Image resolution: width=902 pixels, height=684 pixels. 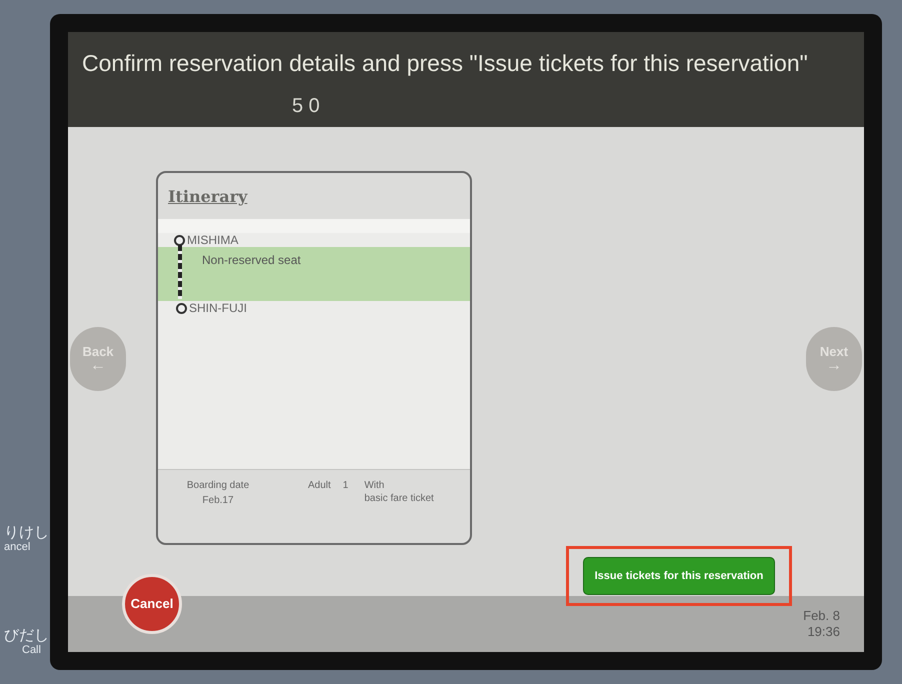 What do you see at coordinates (208, 197) in the screenshot?
I see `itinerary-title: Itinerary` at bounding box center [208, 197].